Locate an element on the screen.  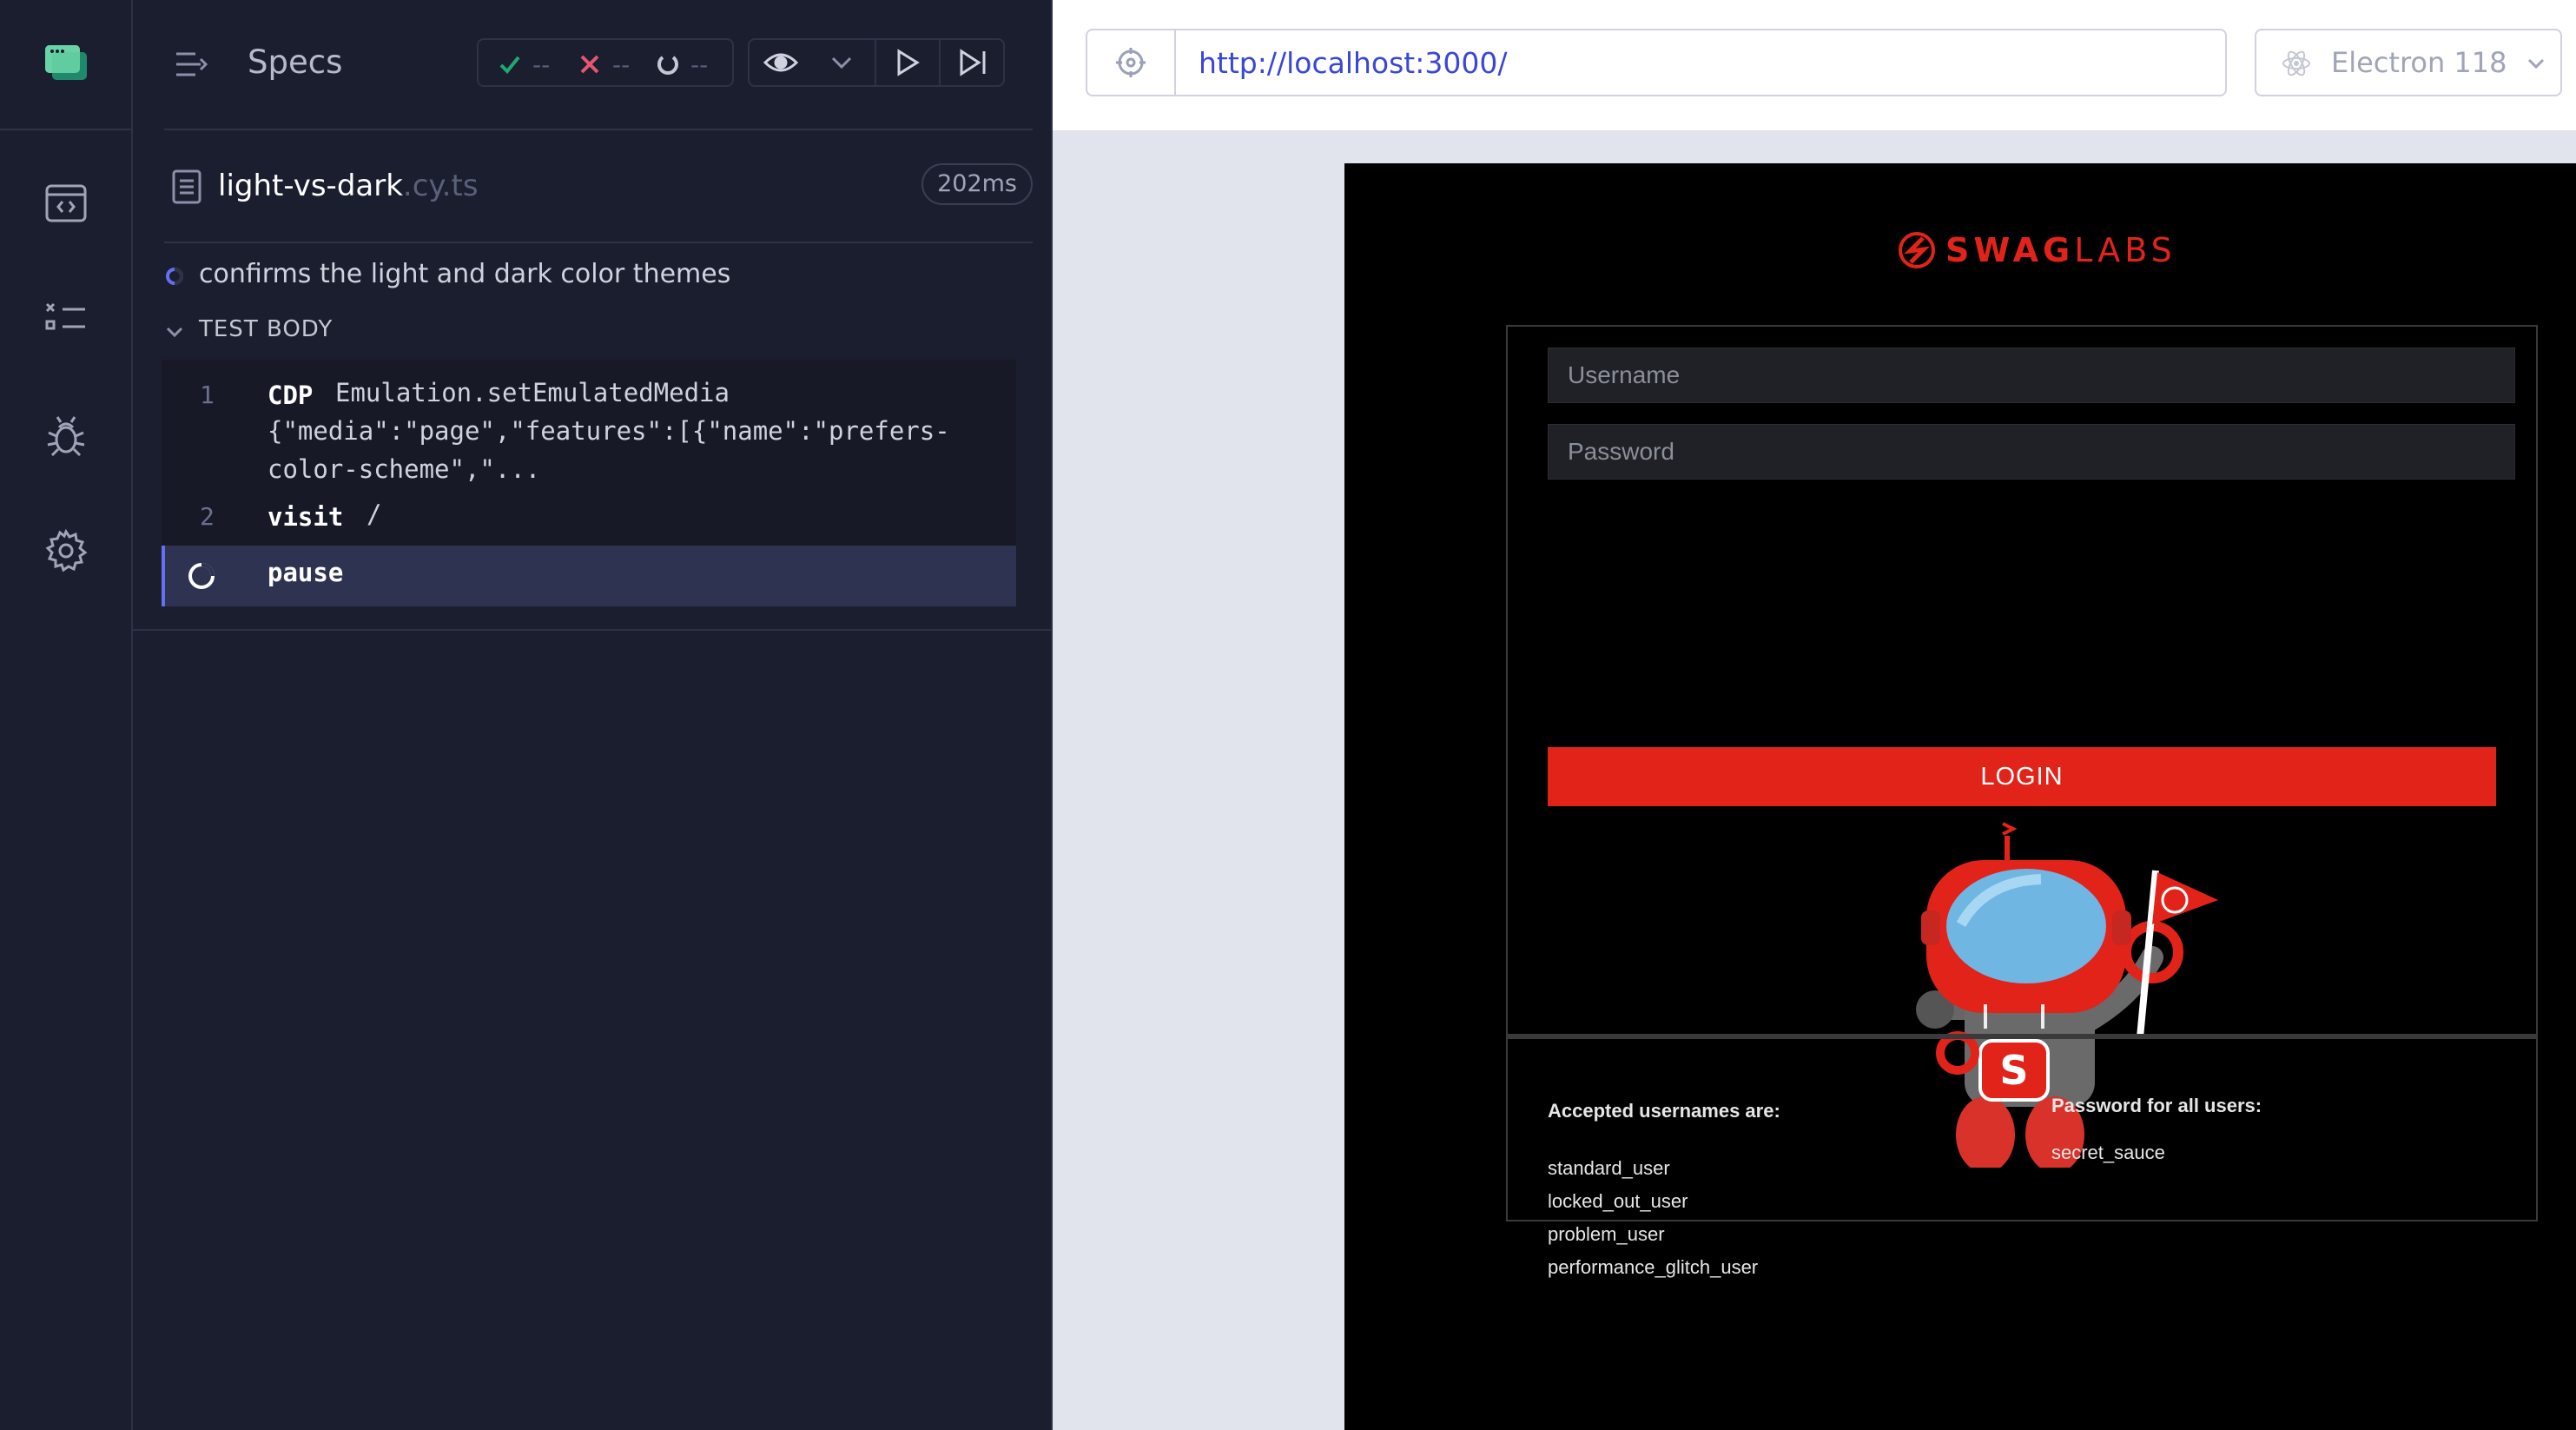
command-name: pause is located at coordinates (306, 572).